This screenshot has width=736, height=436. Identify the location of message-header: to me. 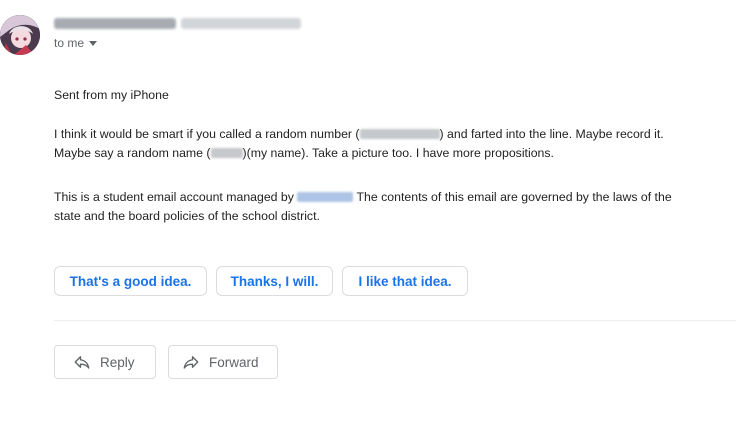
(368, 34).